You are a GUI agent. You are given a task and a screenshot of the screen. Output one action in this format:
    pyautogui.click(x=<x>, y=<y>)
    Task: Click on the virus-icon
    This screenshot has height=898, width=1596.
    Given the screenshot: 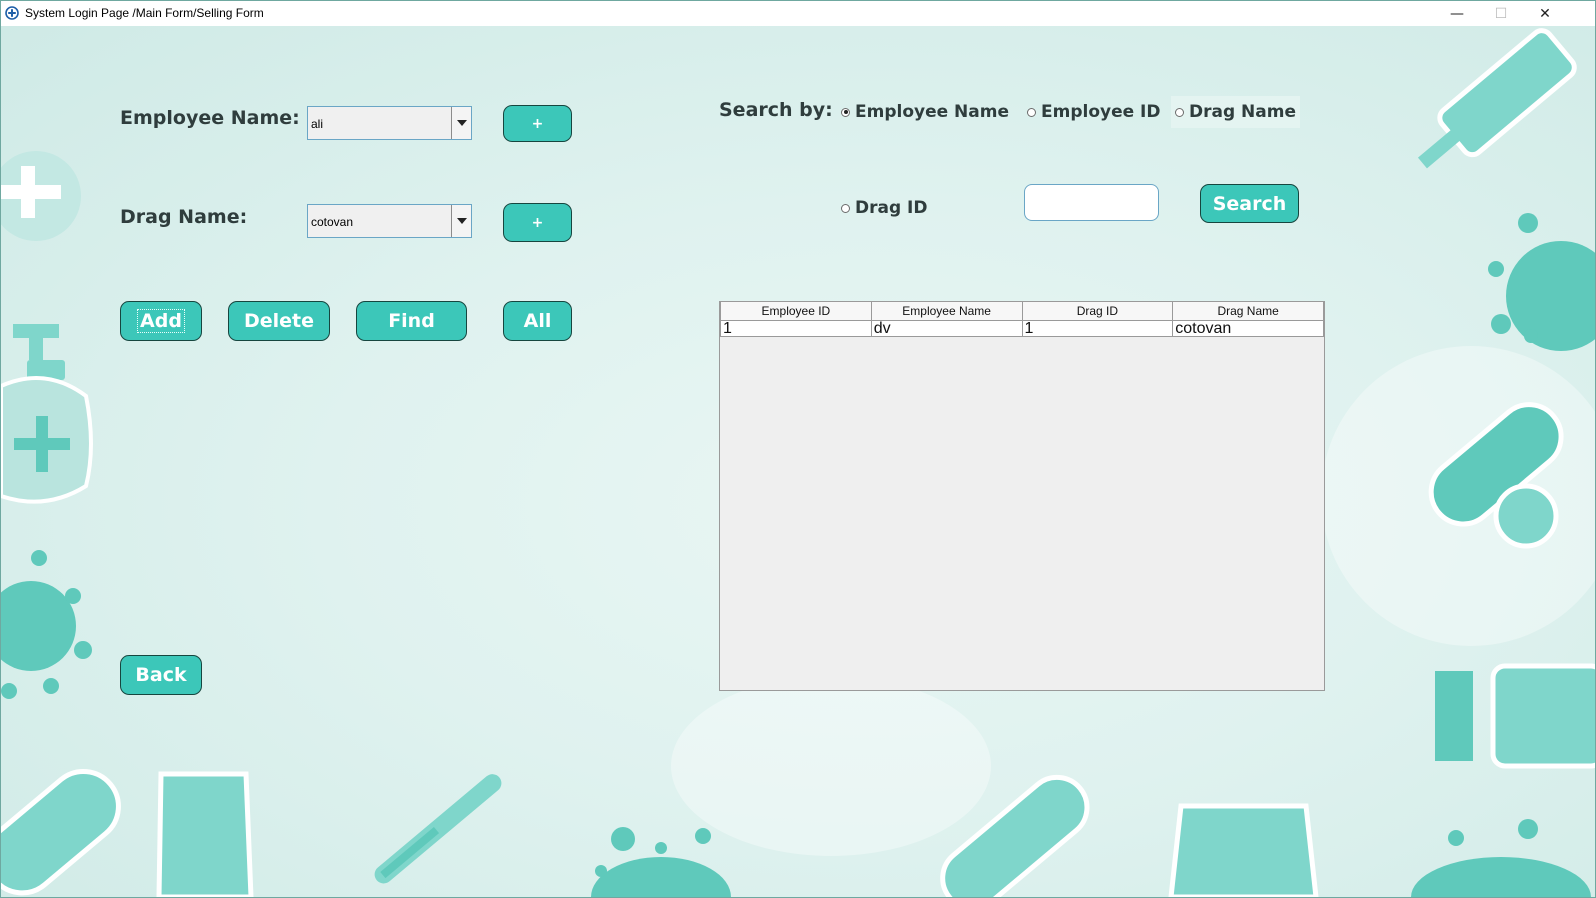 What is the action you would take?
    pyautogui.click(x=46, y=624)
    